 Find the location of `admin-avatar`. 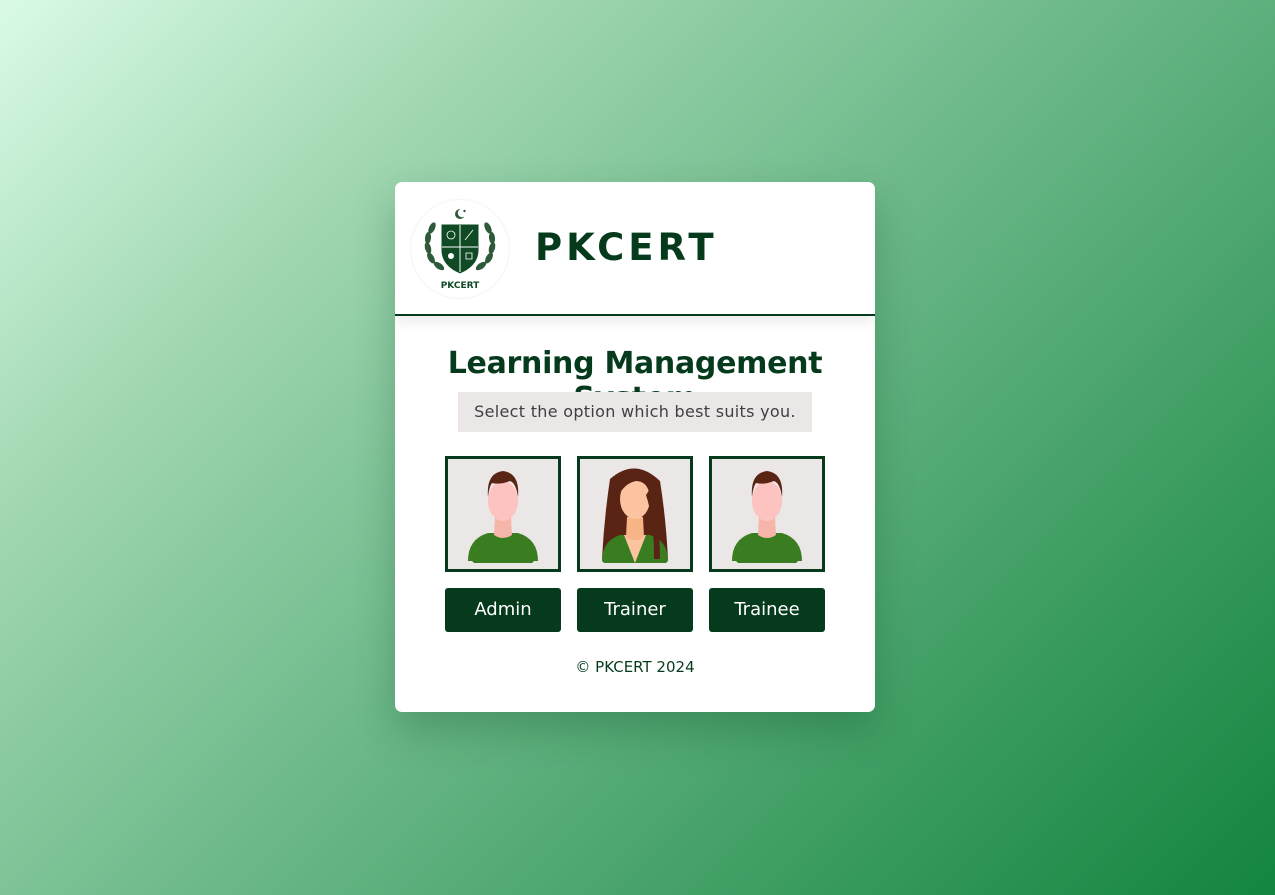

admin-avatar is located at coordinates (503, 514).